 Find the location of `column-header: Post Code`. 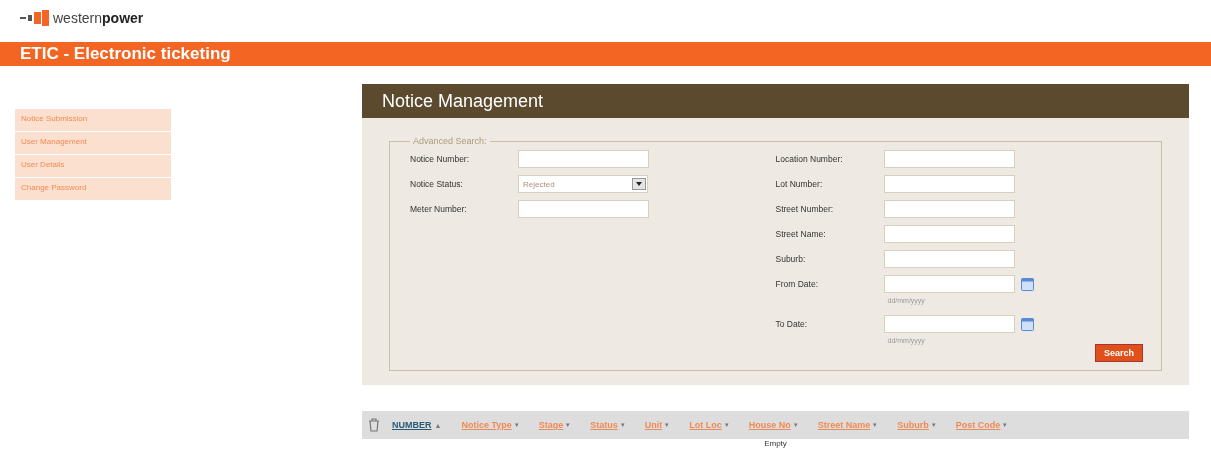

column-header: Post Code is located at coordinates (978, 425).